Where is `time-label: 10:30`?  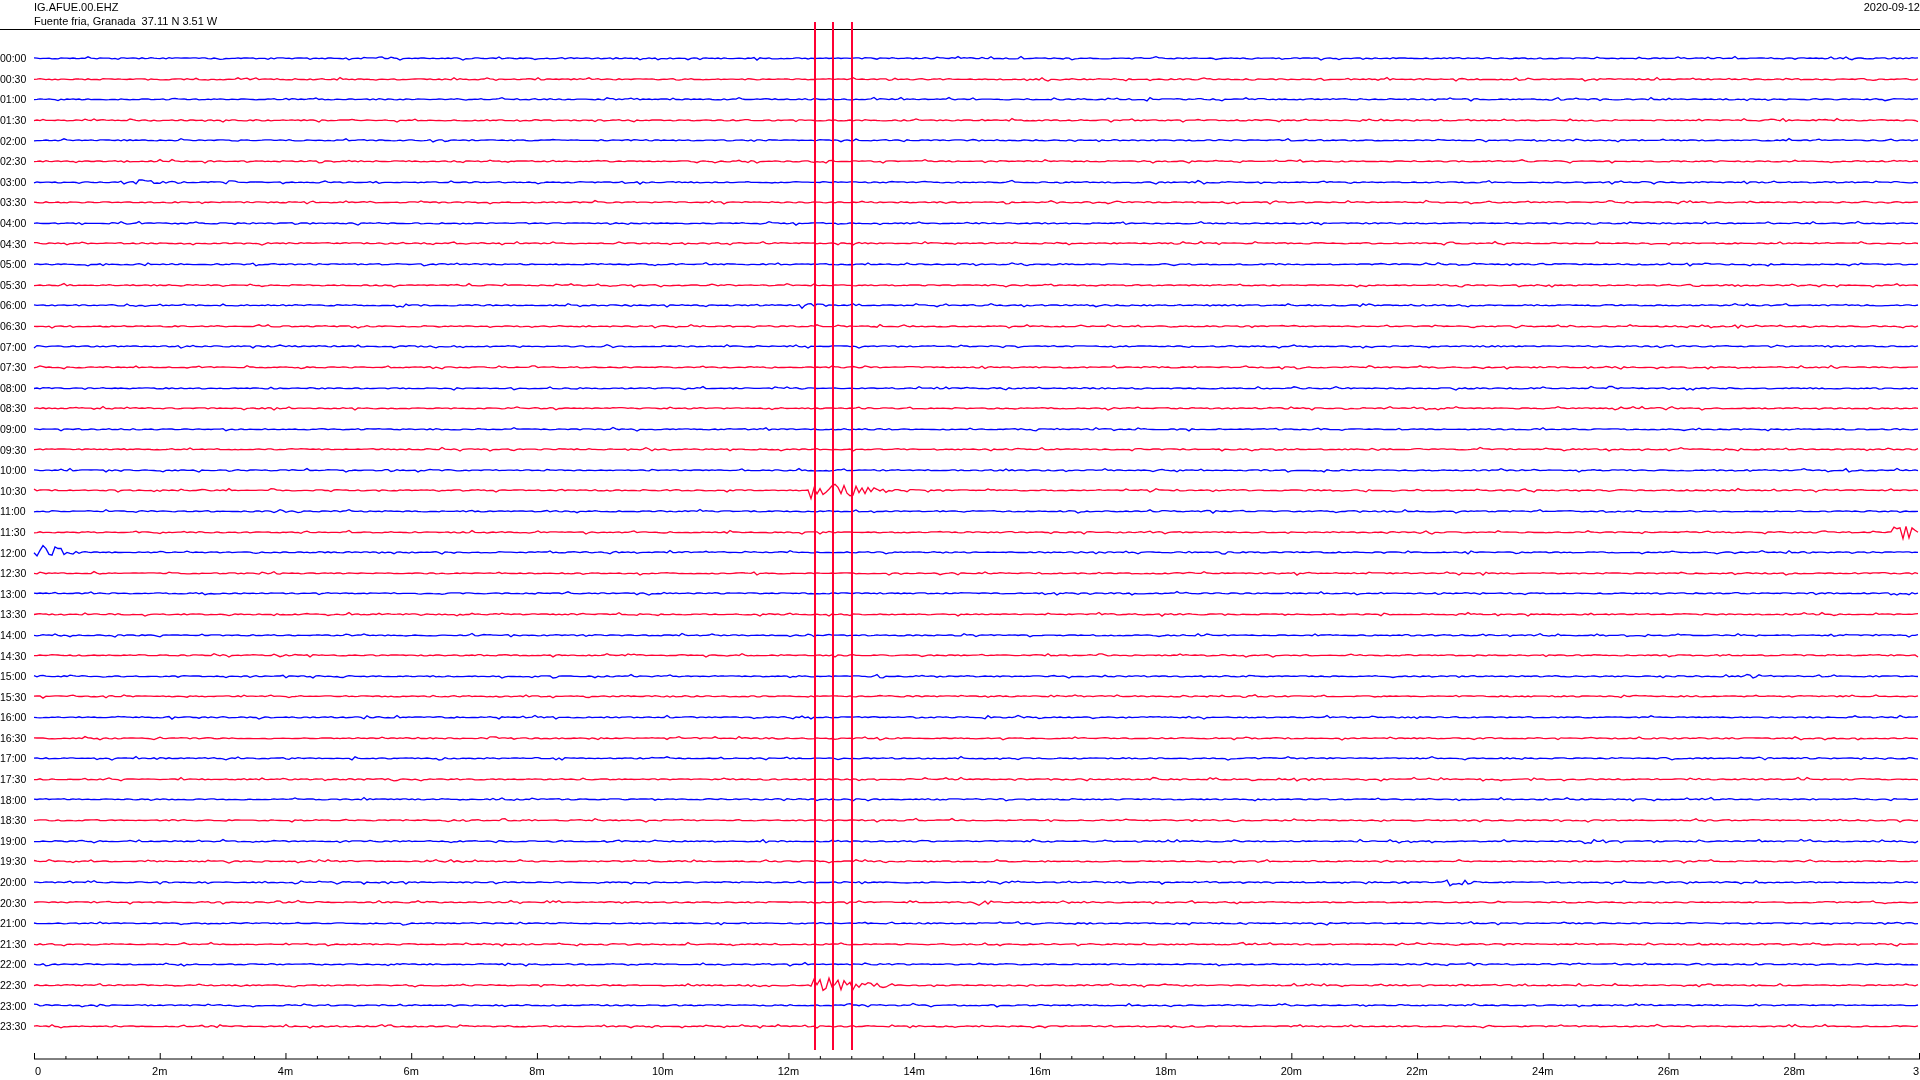 time-label: 10:30 is located at coordinates (14, 490).